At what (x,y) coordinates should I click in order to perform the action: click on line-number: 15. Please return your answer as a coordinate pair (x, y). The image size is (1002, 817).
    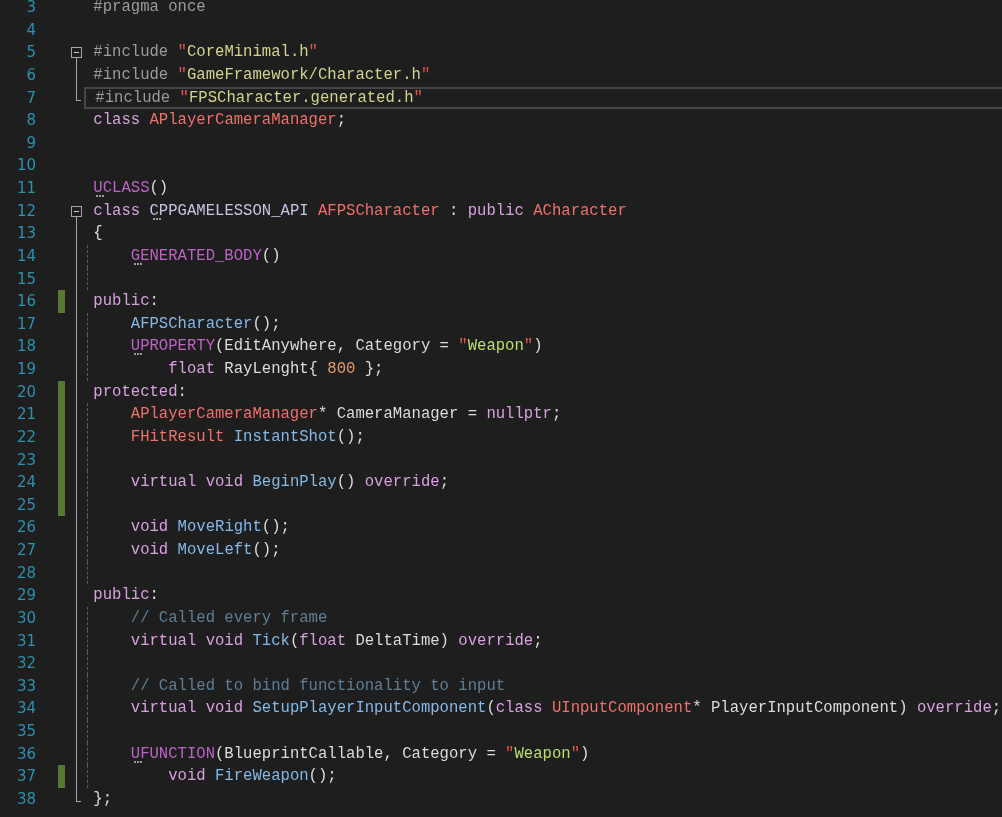
    Looking at the image, I should click on (25, 279).